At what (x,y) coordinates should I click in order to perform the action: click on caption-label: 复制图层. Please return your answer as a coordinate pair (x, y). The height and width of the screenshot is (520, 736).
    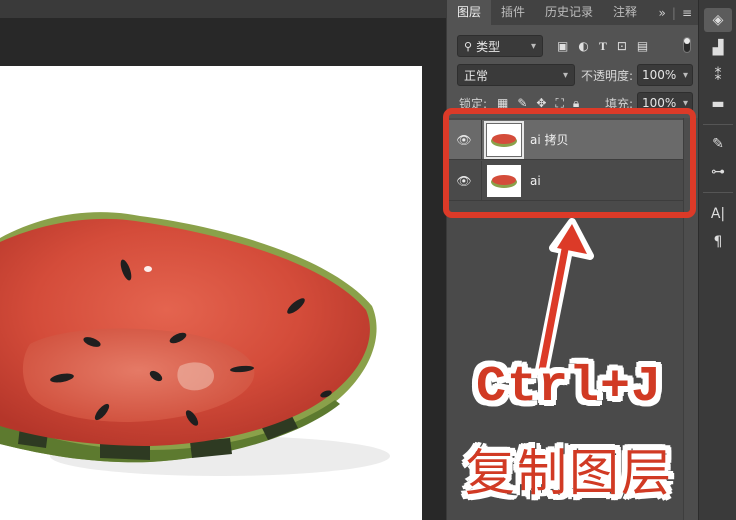
    Looking at the image, I should click on (569, 473).